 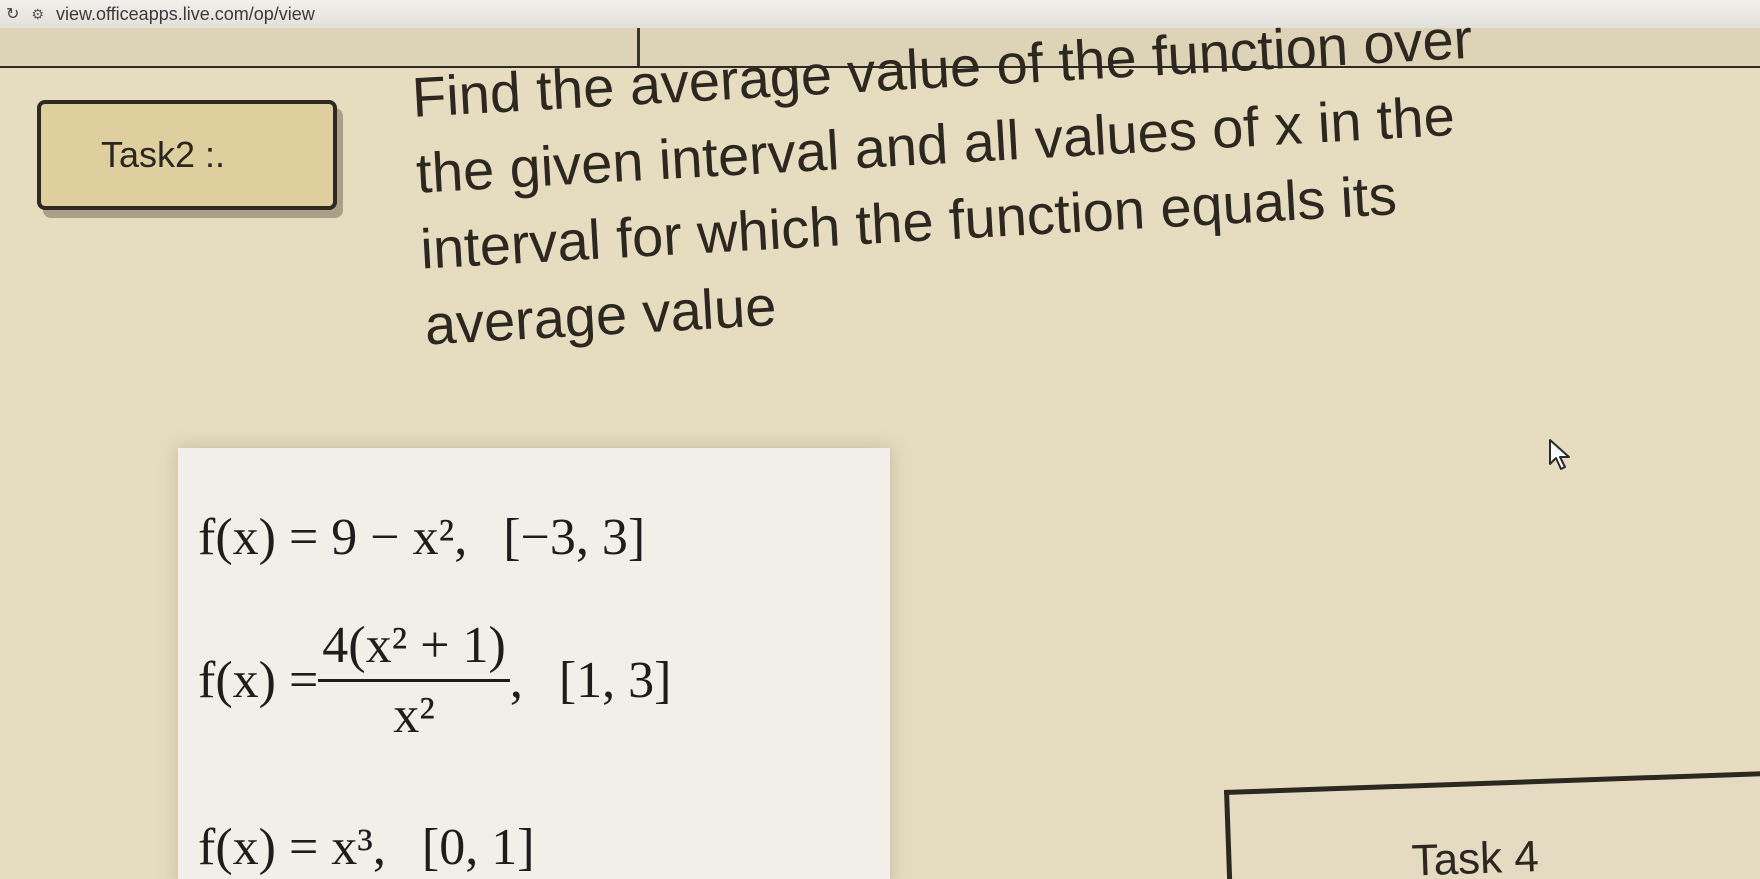 I want to click on reload-icon: ↻, so click(x=12, y=14).